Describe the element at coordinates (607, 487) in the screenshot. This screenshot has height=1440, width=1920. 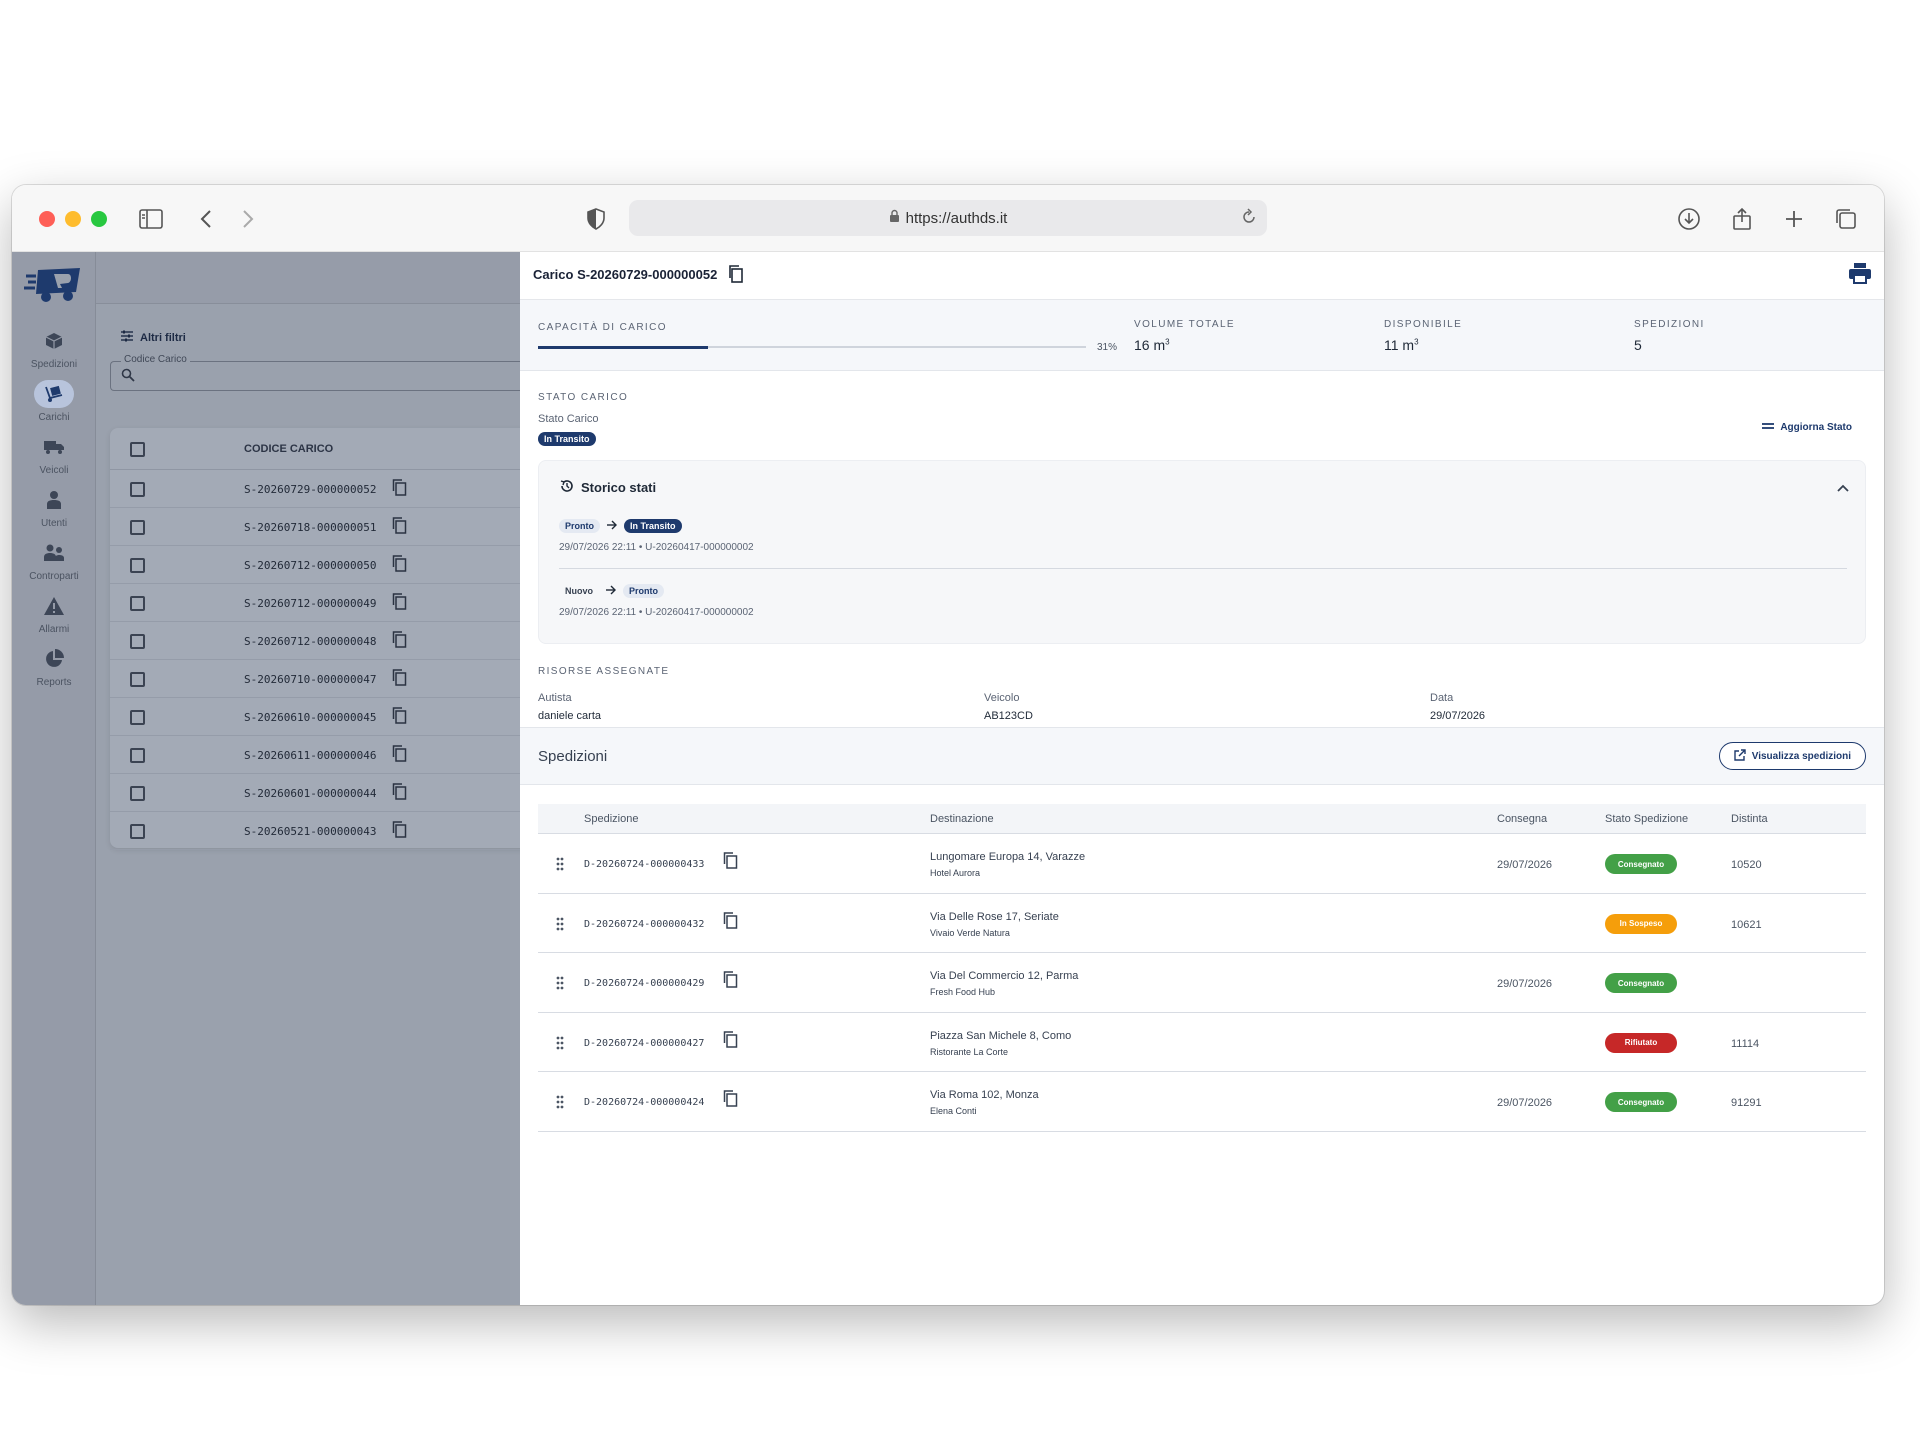
I see `history-header: Storico stati` at that location.